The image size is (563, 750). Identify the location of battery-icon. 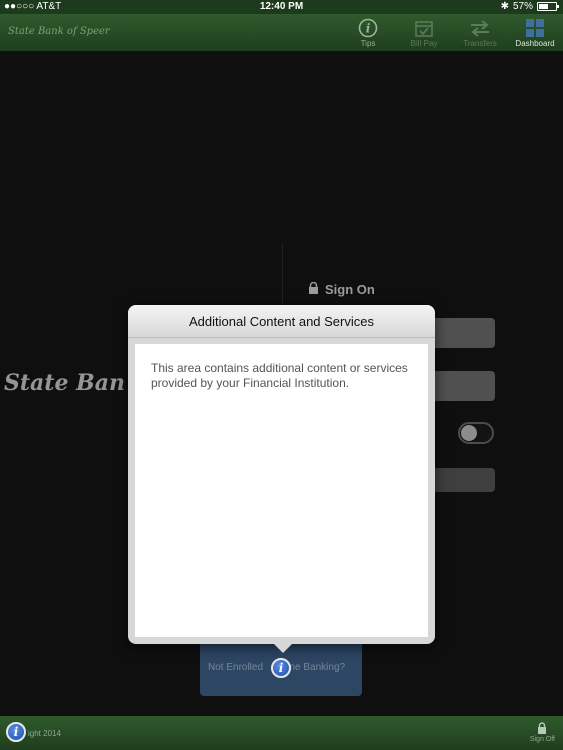
(548, 6).